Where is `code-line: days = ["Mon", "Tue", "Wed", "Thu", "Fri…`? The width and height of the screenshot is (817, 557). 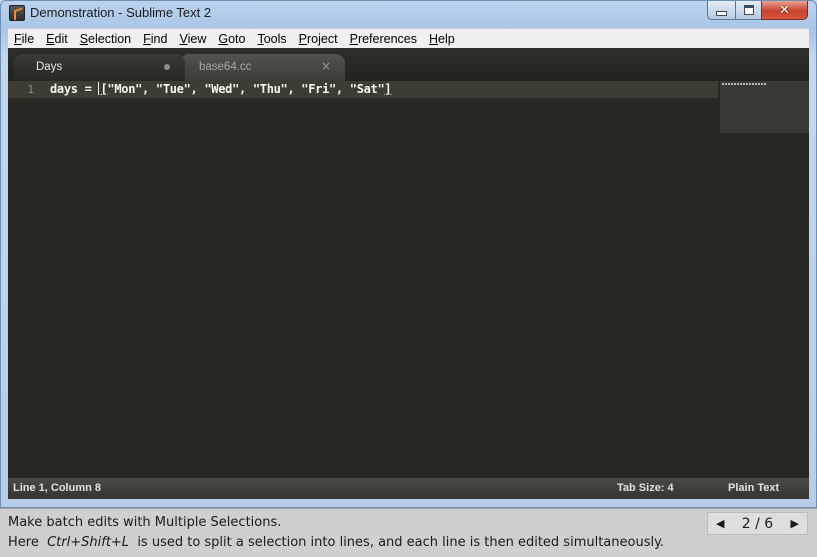
code-line: days = ["Mon", "Tue", "Wed", "Thu", "Fri… is located at coordinates (221, 89).